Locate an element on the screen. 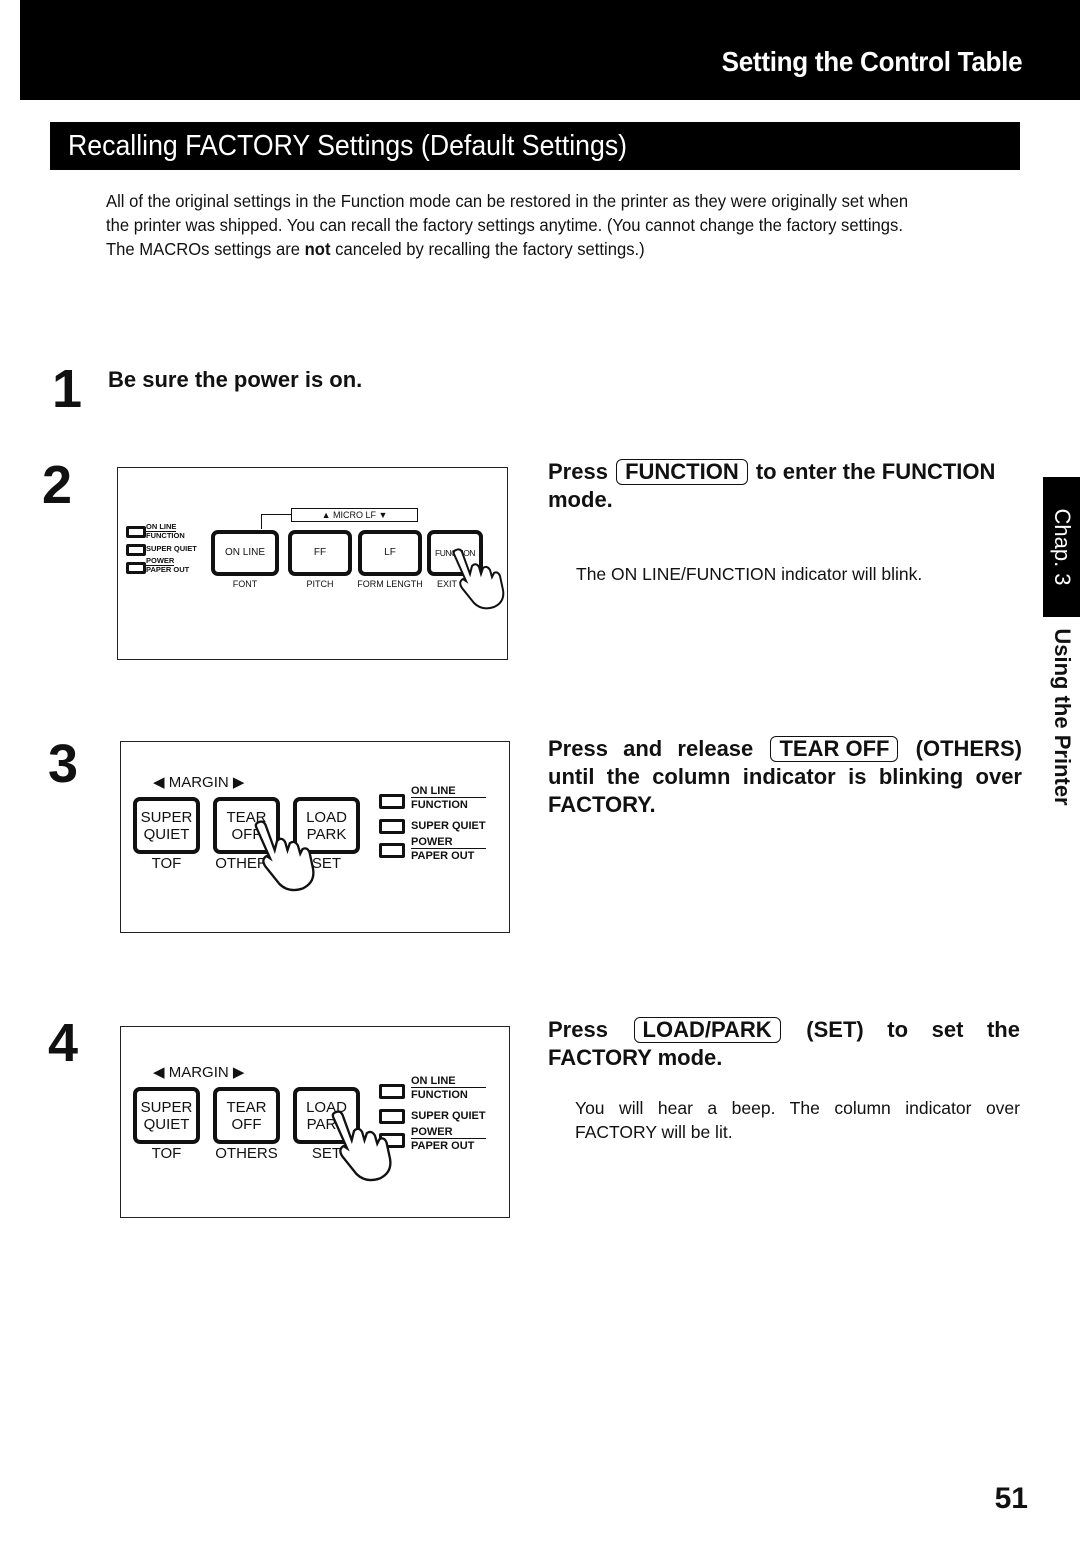 This screenshot has height=1551, width=1080. step-1-number: 1 is located at coordinates (67, 389).